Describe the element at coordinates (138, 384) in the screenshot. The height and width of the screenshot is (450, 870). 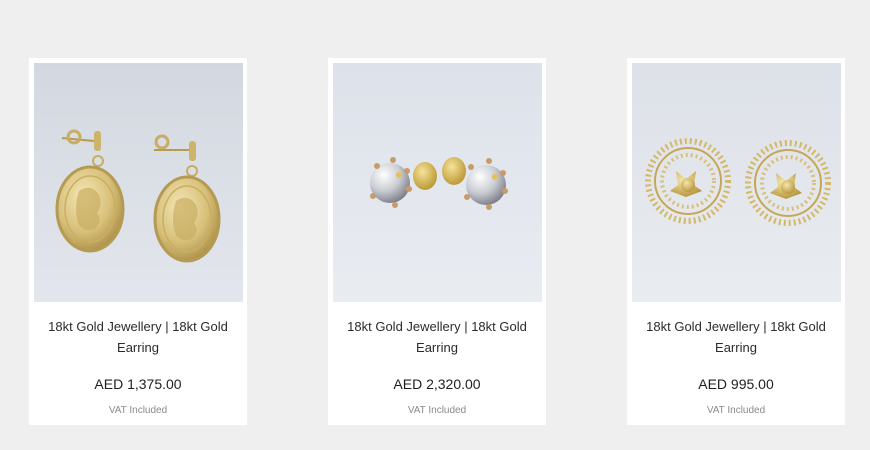
I see `product-price: AED 1,375.00` at that location.